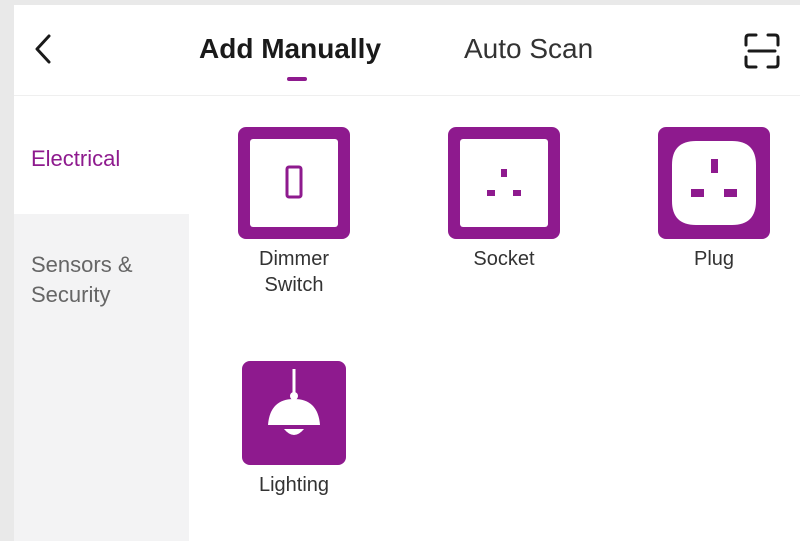 The image size is (800, 541). Describe the element at coordinates (294, 183) in the screenshot. I see `dimmer-switch-icon` at that location.